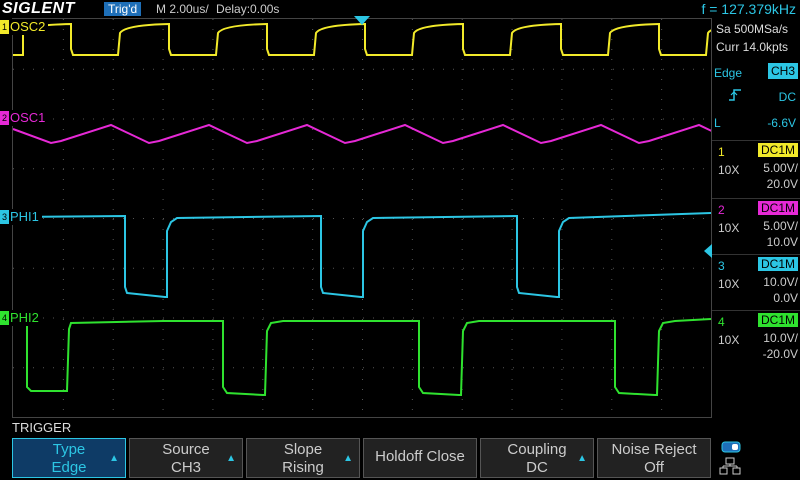  What do you see at coordinates (756, 339) in the screenshot?
I see `channel-4-settings: 4 DC1M 10X 10.0V/ -20.0V` at bounding box center [756, 339].